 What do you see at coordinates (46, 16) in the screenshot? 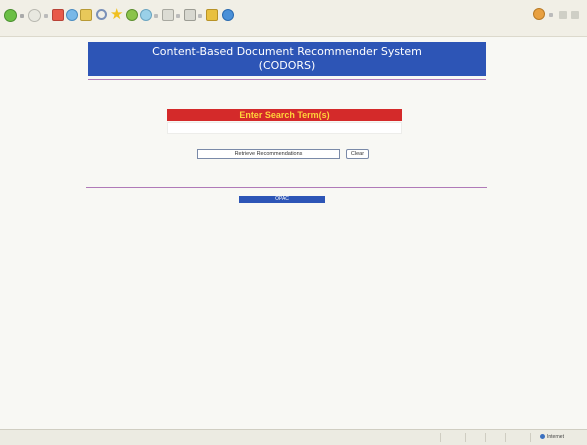
I see `forward-dropdown-icon` at bounding box center [46, 16].